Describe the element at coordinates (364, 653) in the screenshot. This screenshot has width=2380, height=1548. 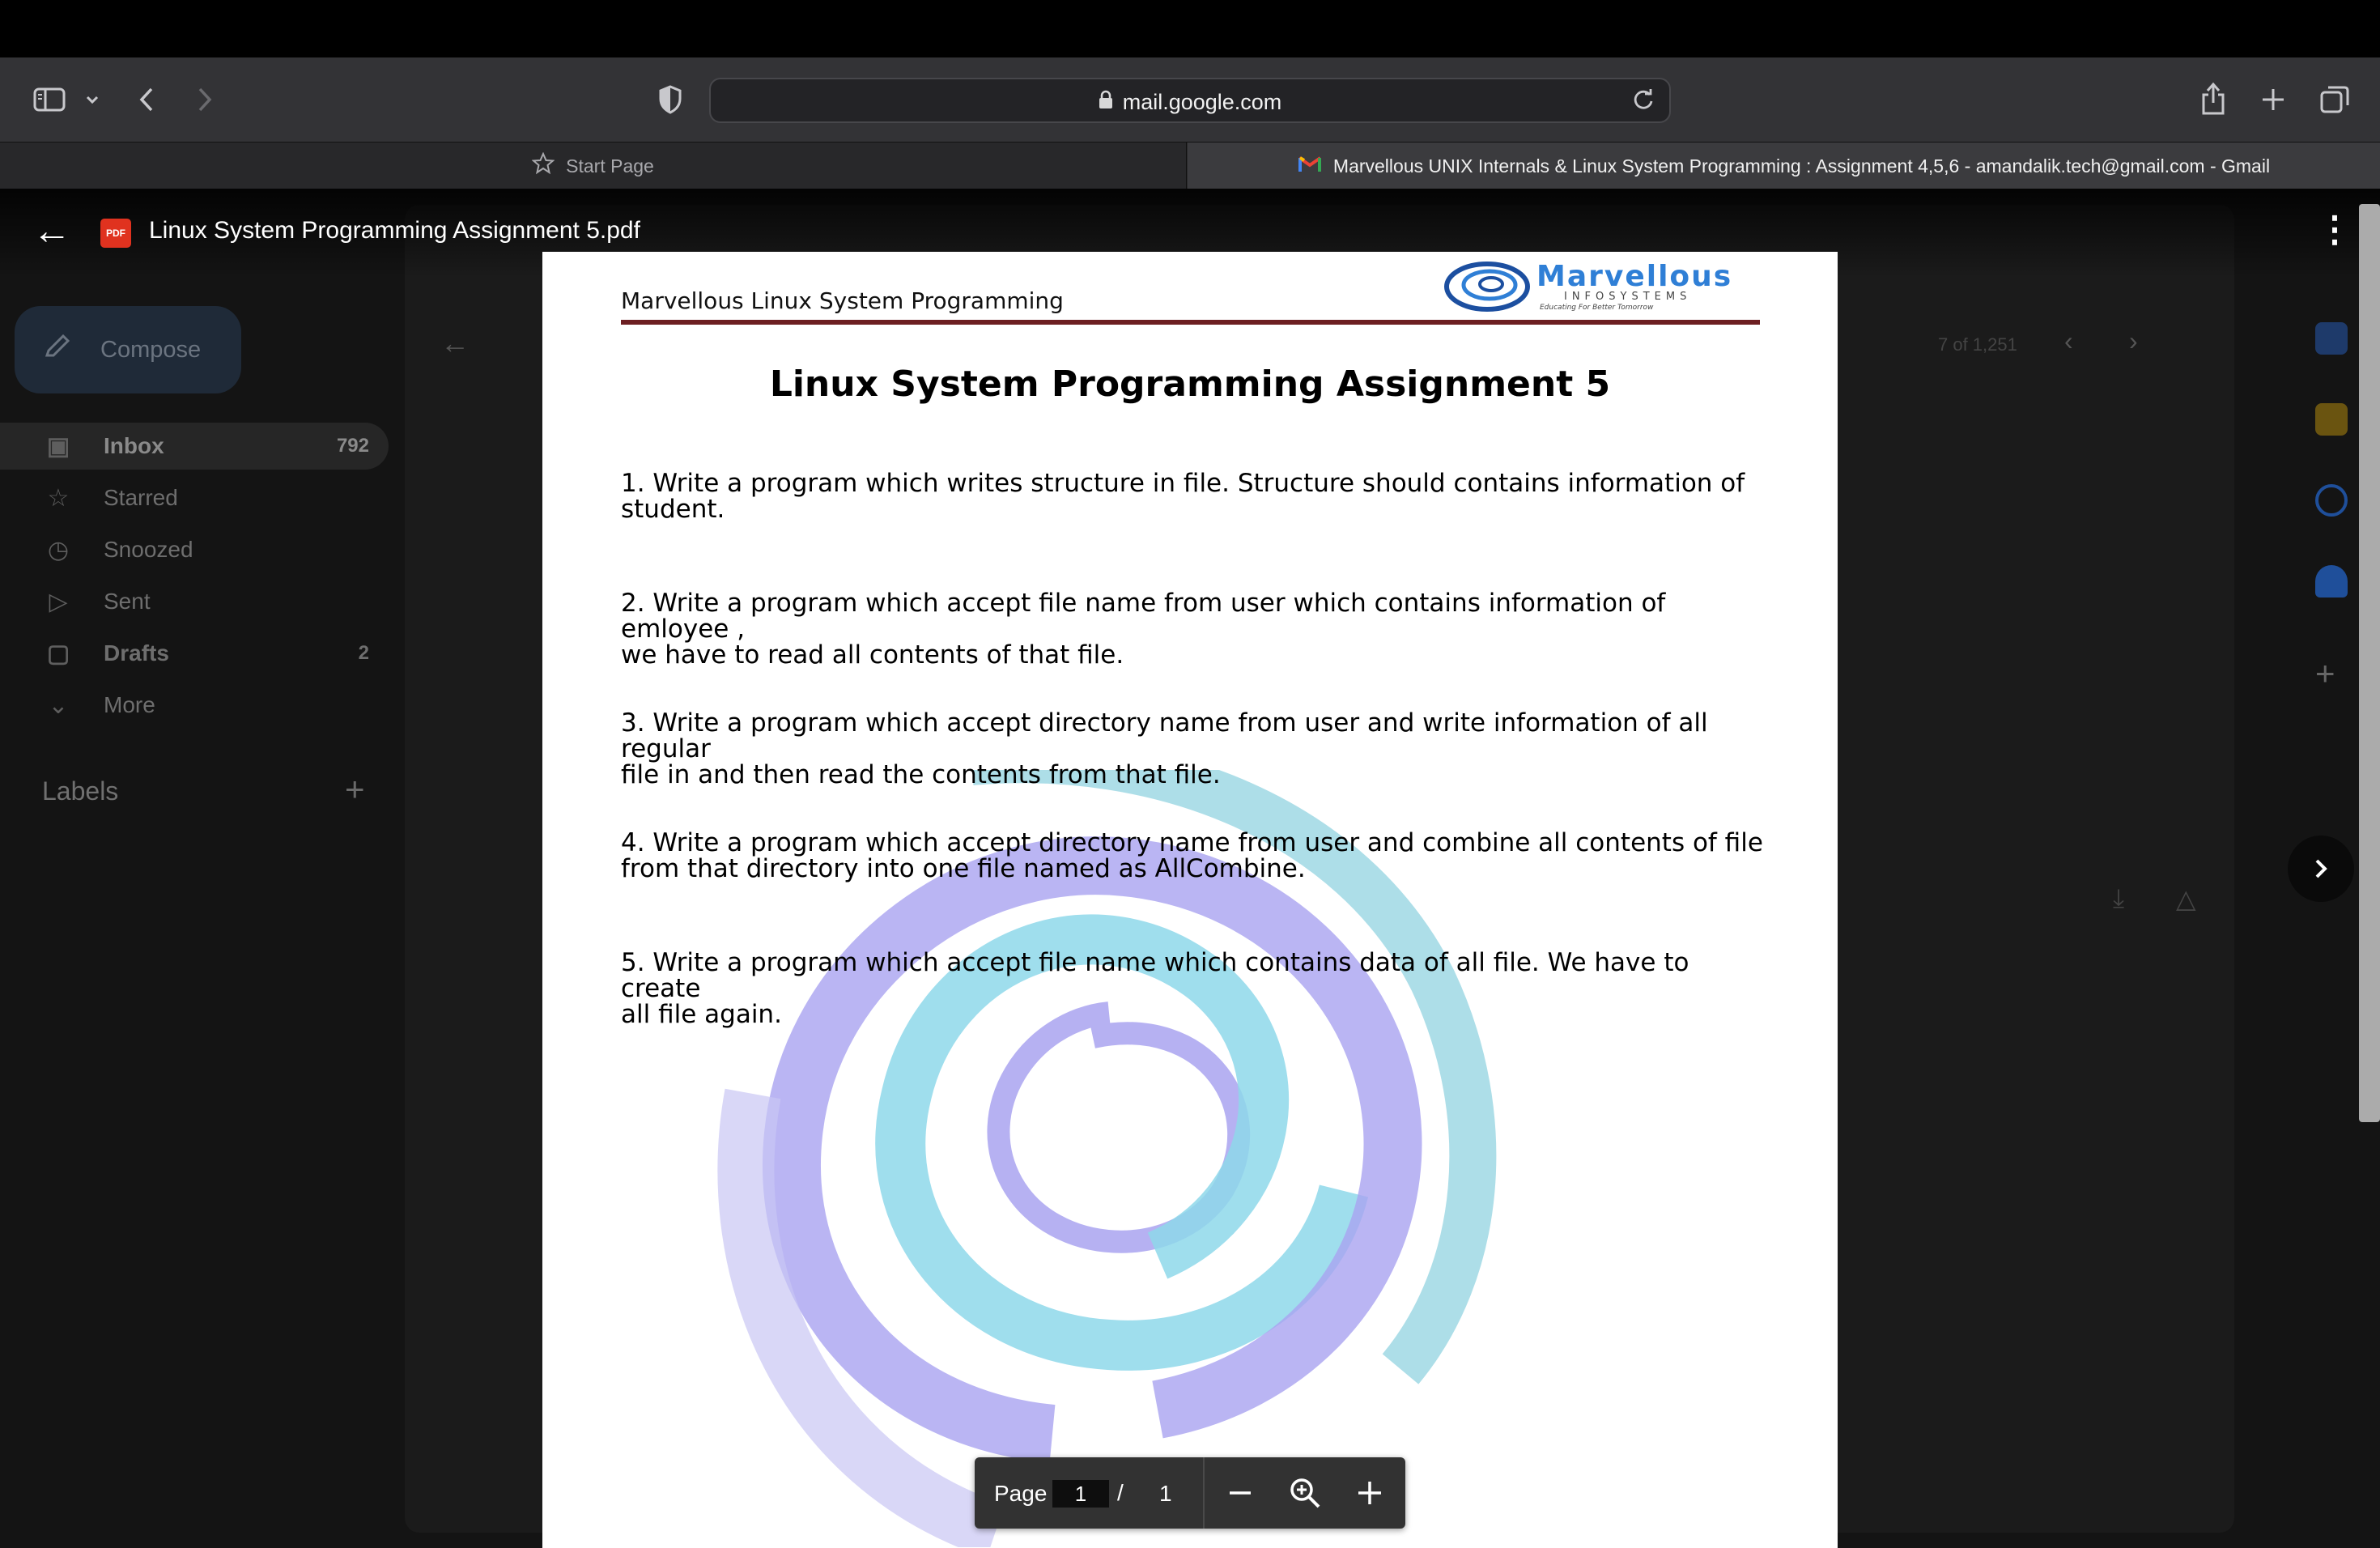
I see `nav-count: 2` at that location.